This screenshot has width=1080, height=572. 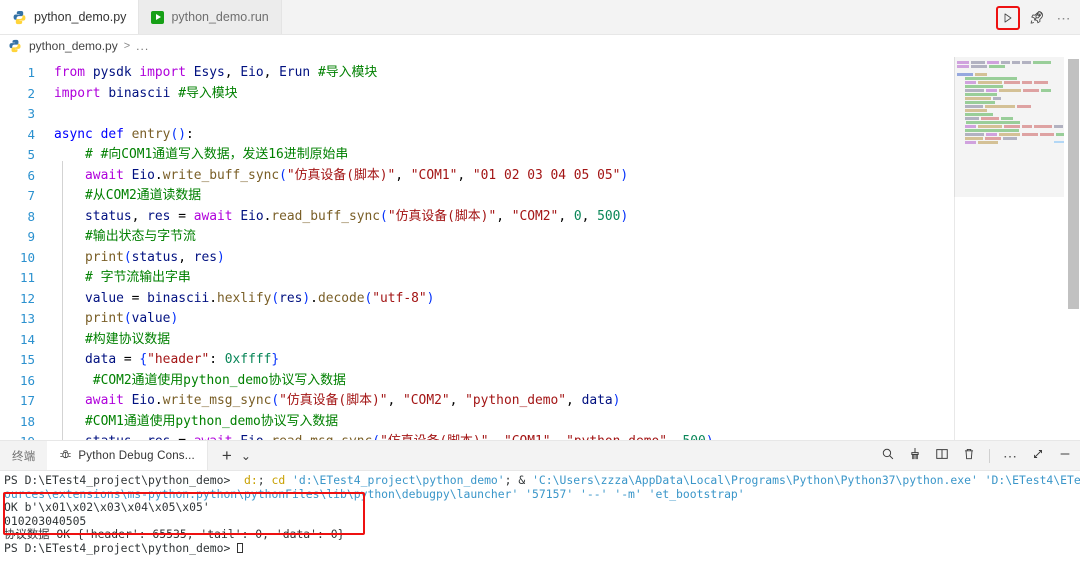 What do you see at coordinates (27, 400) in the screenshot?
I see `line-number: 17` at bounding box center [27, 400].